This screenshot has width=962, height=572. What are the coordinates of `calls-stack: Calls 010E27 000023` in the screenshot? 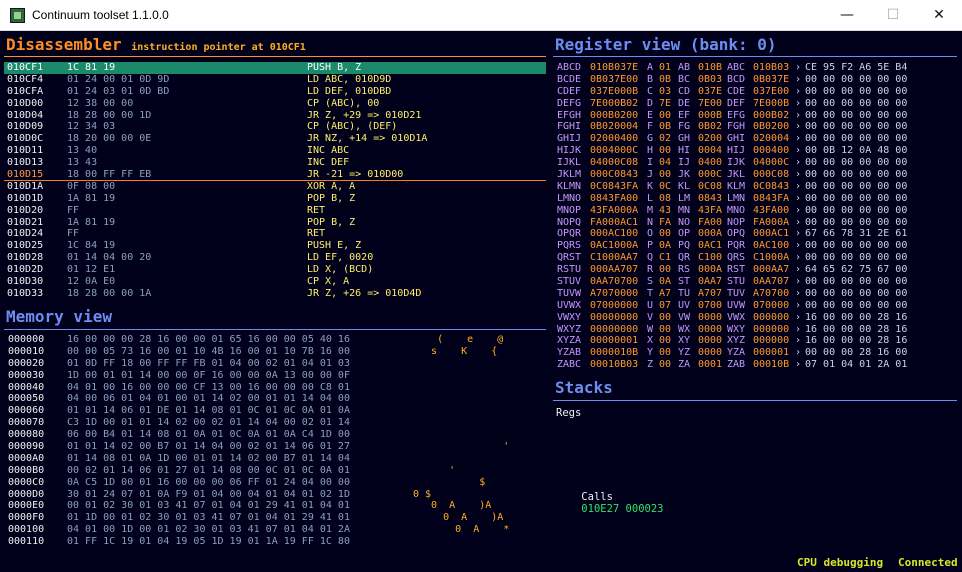 It's located at (609, 503).